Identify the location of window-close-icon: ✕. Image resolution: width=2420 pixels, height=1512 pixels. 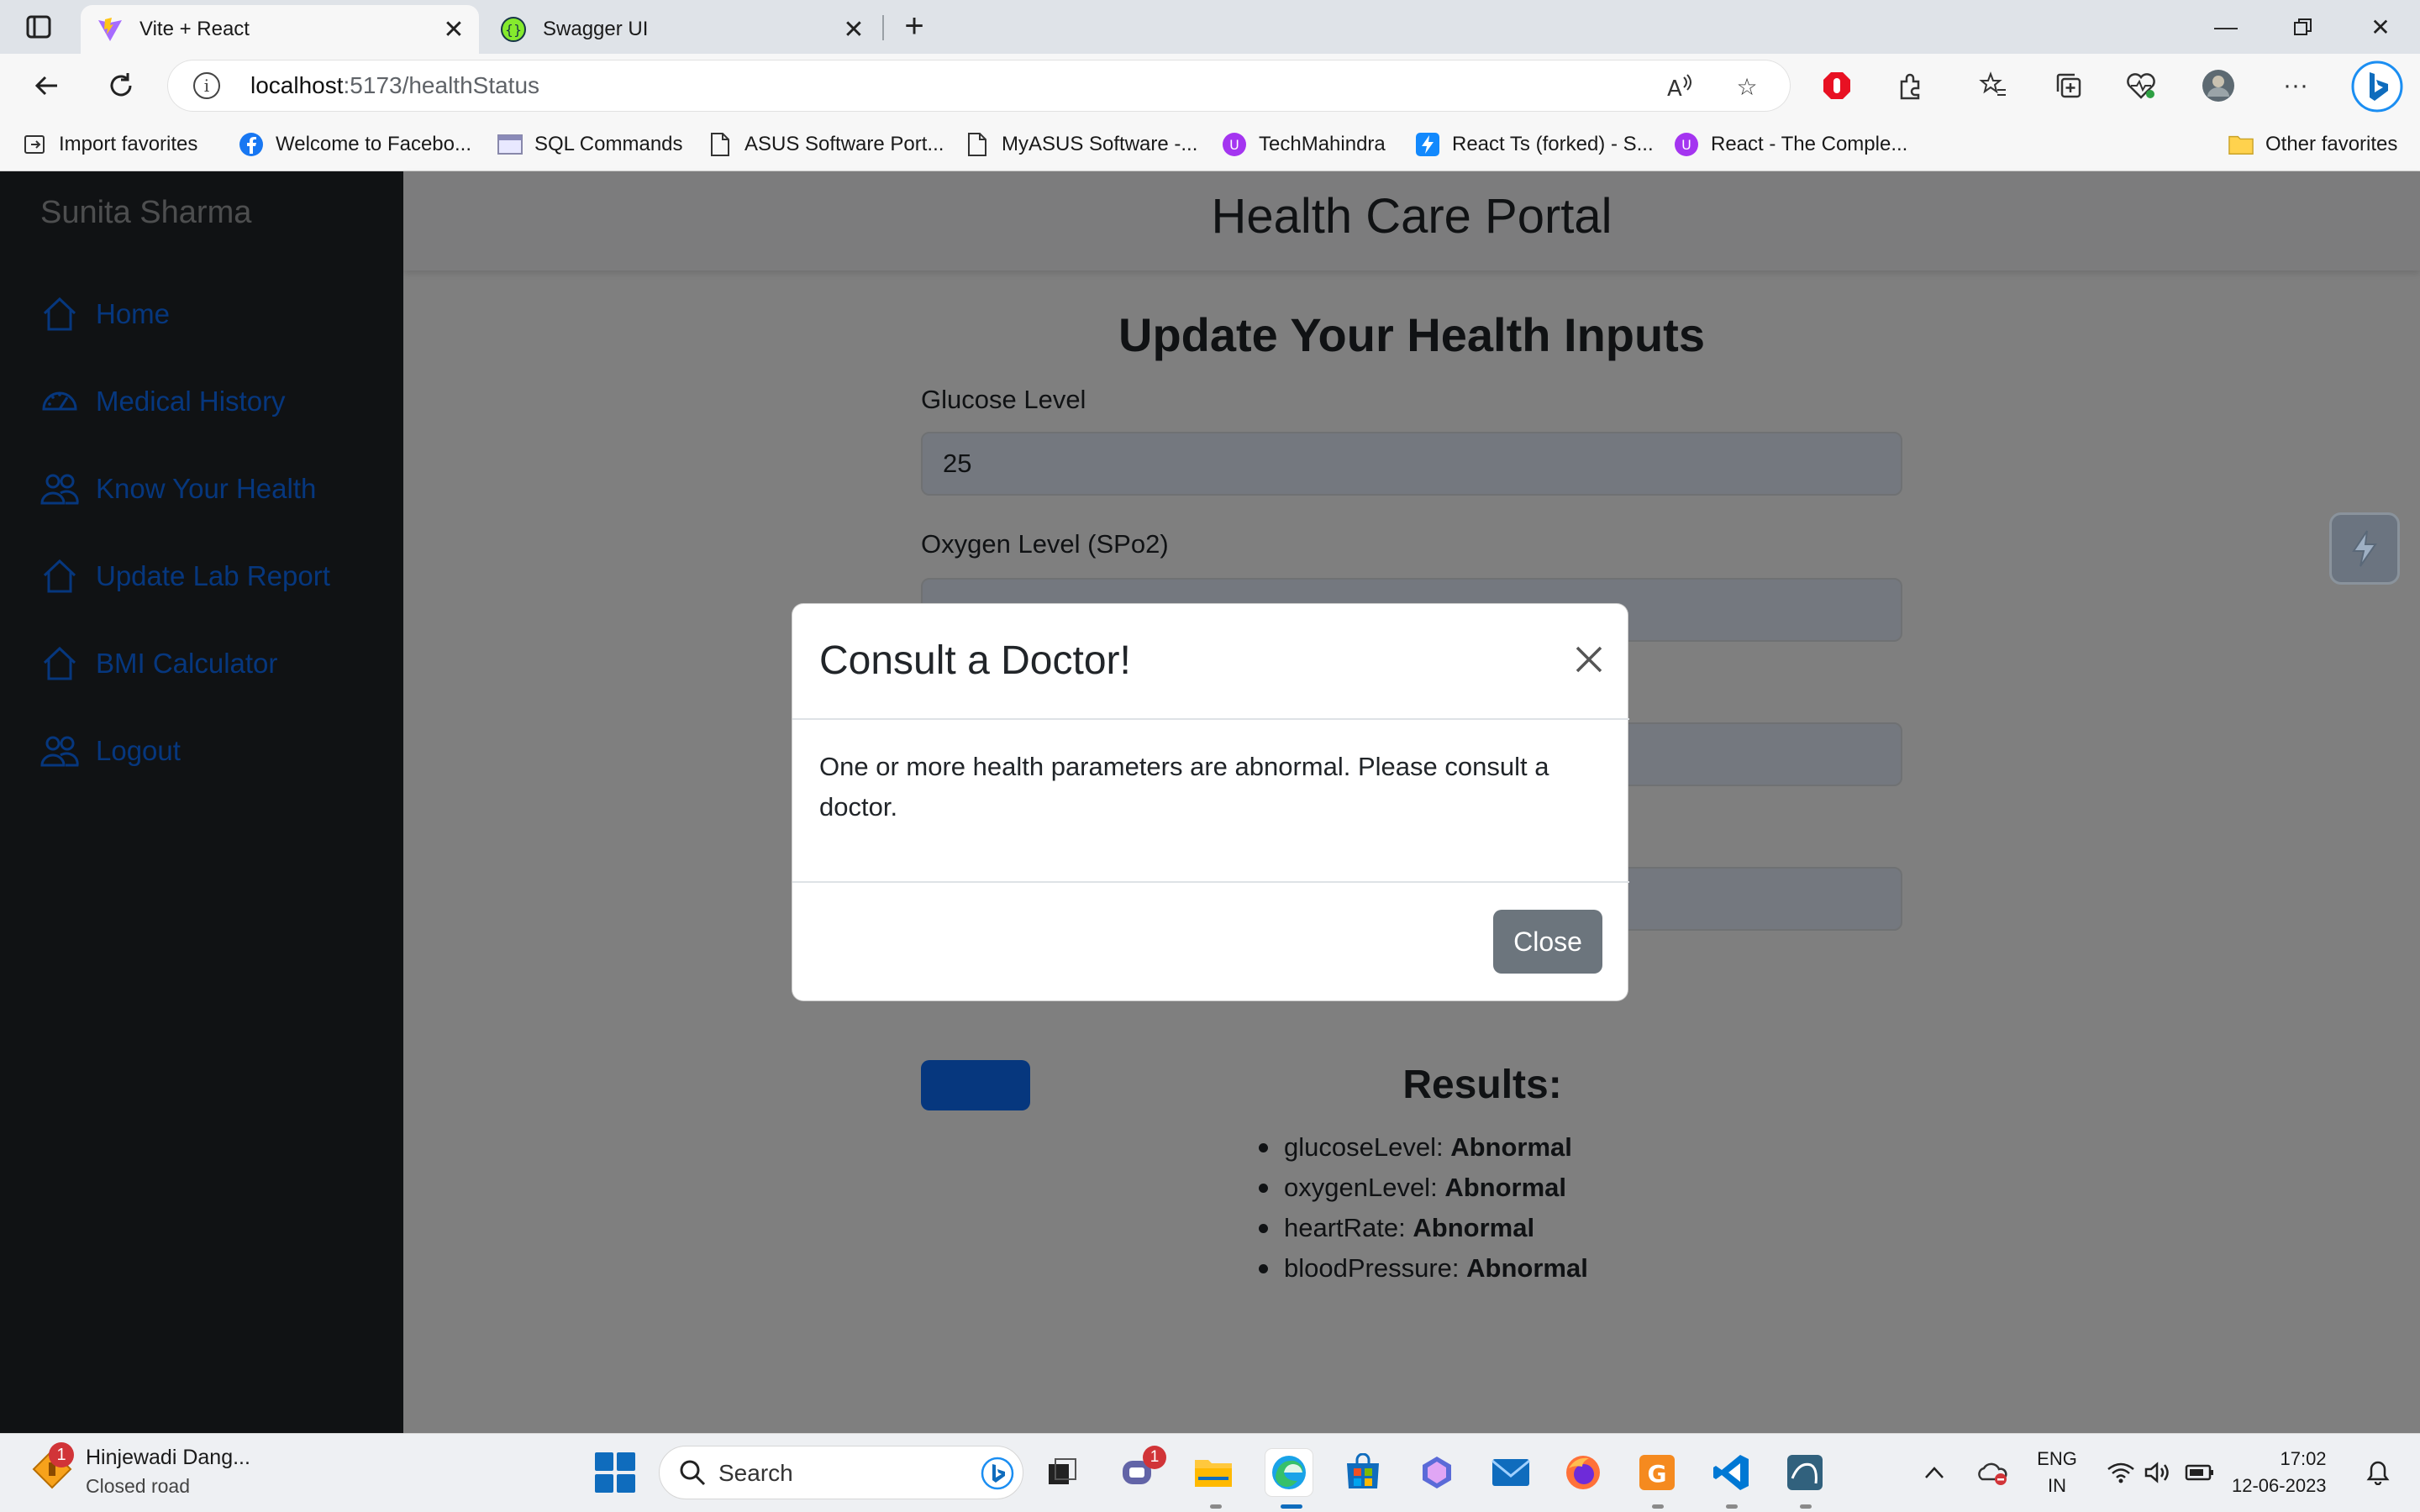
(2381, 27).